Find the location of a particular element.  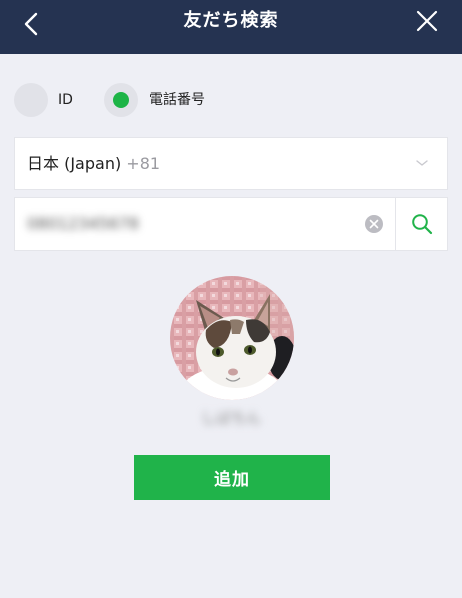

top-bar: 友だち検索 is located at coordinates (231, 27).